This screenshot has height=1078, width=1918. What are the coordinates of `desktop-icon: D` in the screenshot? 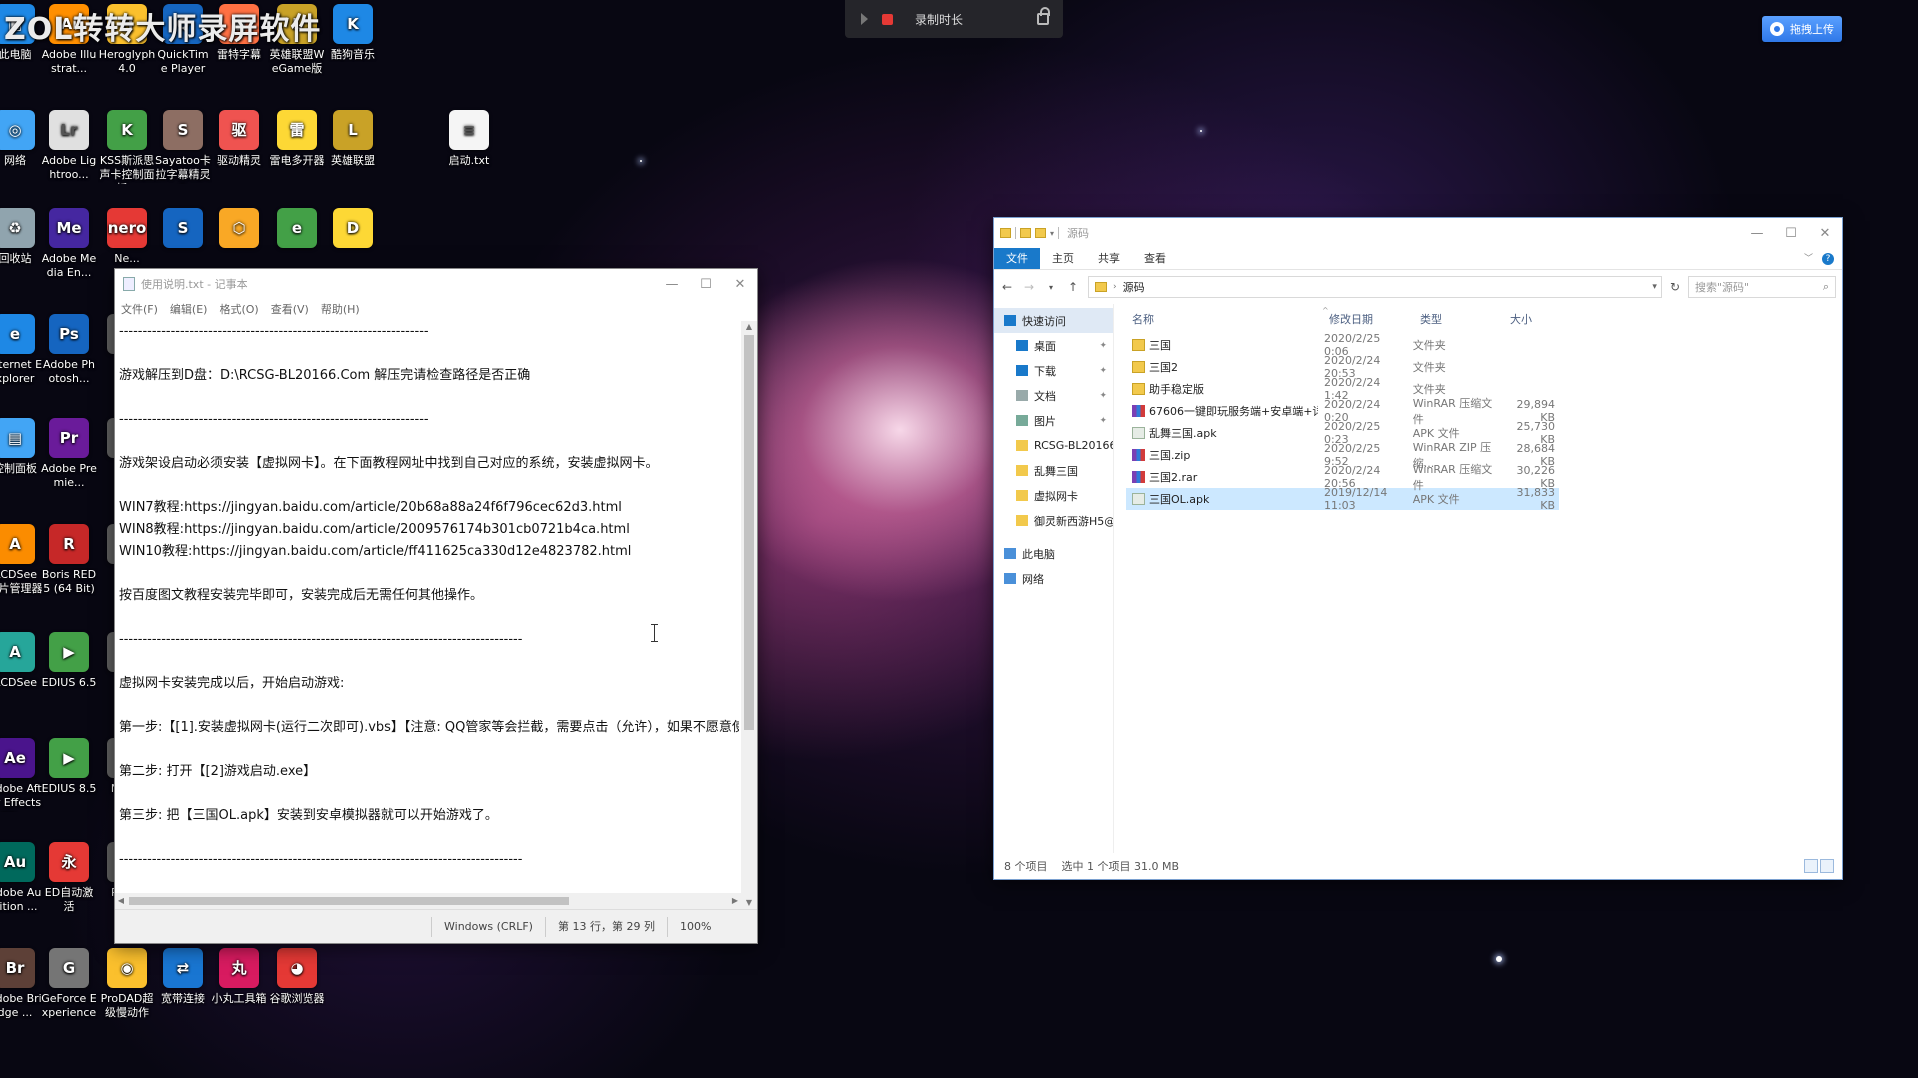 It's located at (353, 230).